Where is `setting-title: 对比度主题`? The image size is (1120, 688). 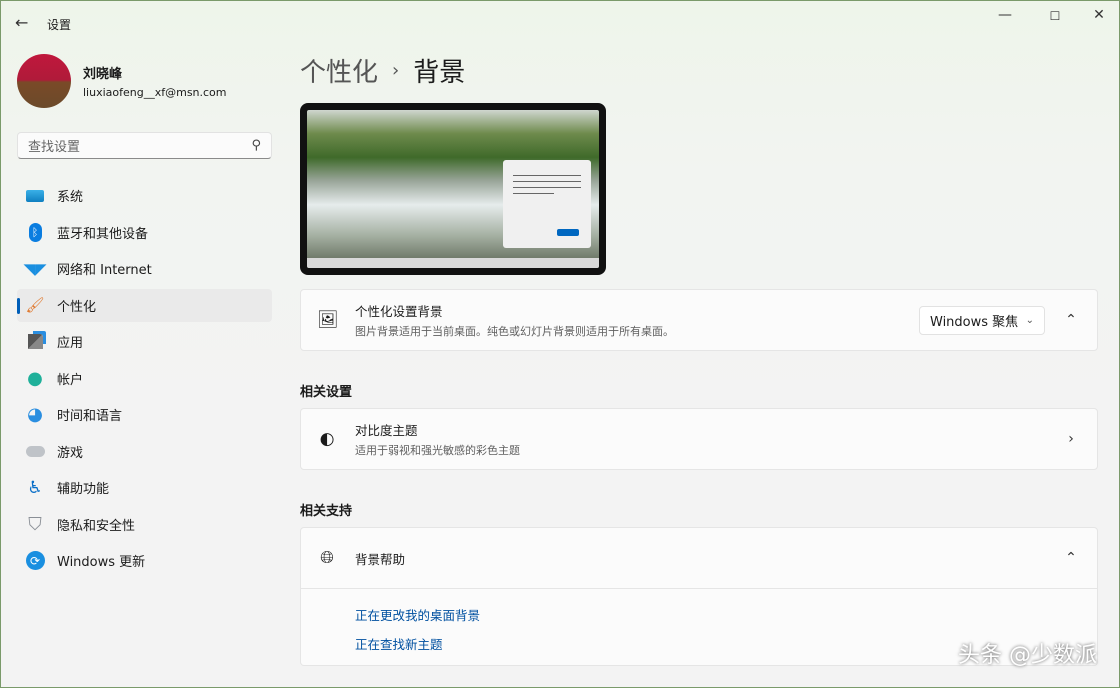 setting-title: 对比度主题 is located at coordinates (386, 430).